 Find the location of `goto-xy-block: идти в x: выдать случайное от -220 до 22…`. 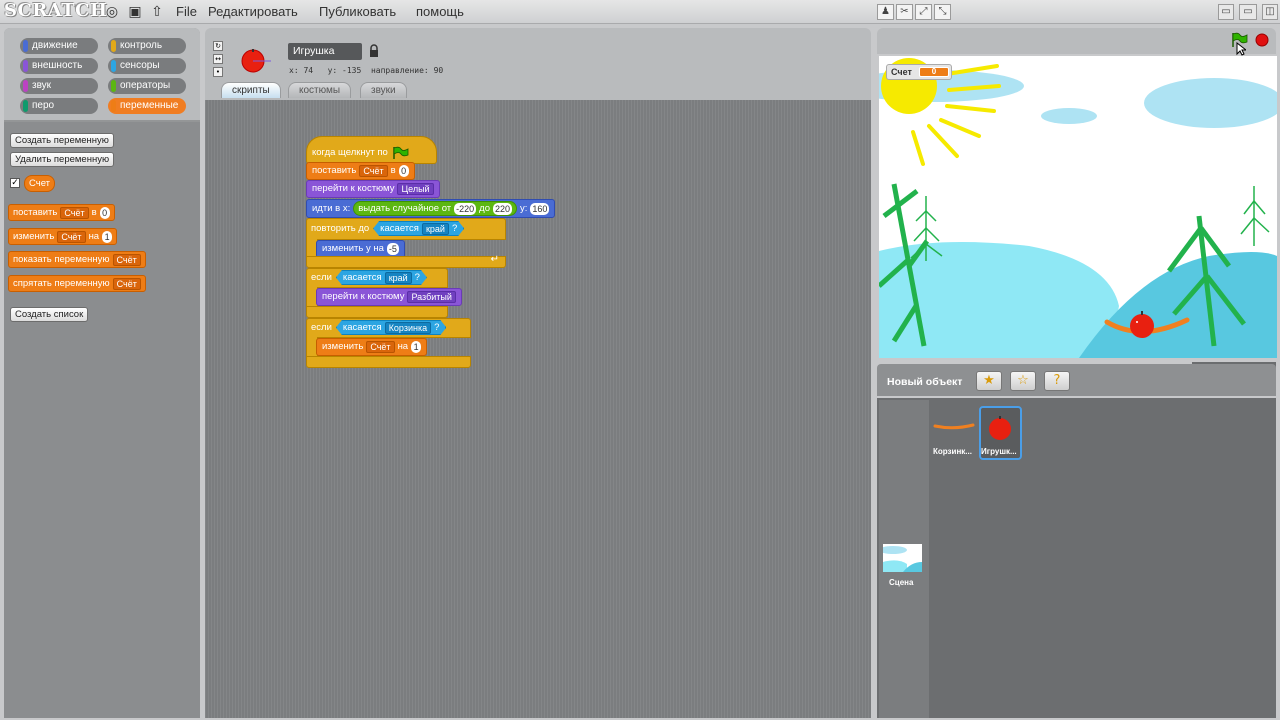

goto-xy-block: идти в x: выдать случайное от -220 до 22… is located at coordinates (431, 208).